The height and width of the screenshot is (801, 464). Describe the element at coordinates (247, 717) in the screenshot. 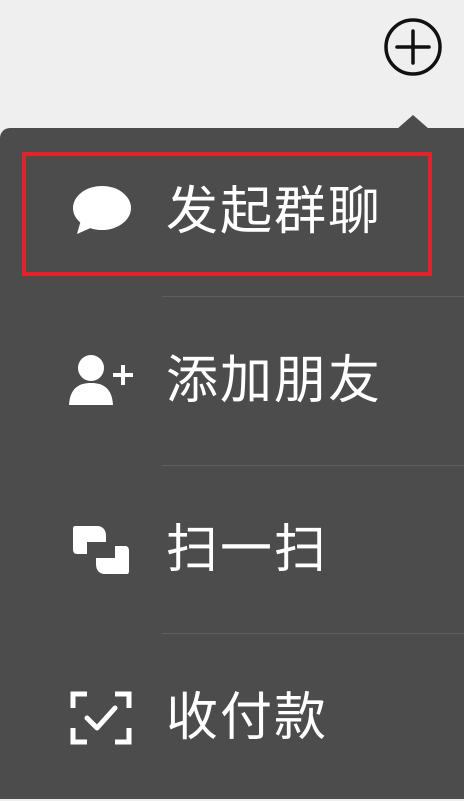

I see `menu-item-label: 收付款` at that location.